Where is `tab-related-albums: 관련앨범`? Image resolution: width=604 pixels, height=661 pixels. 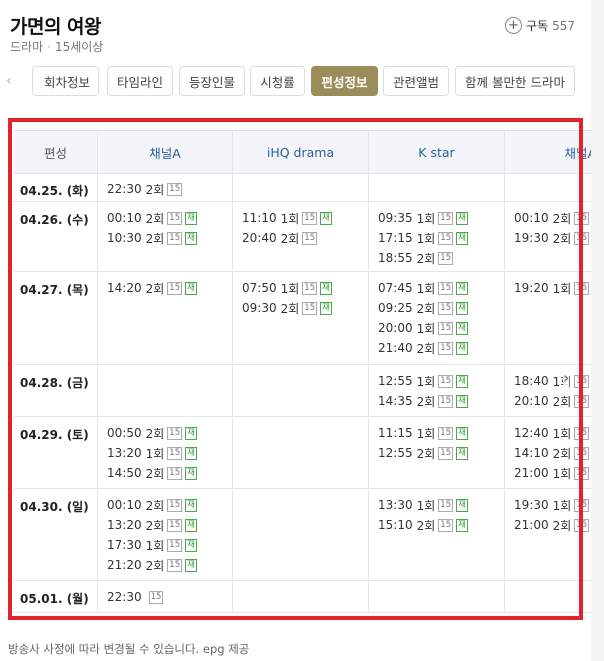 tab-related-albums: 관련앨범 is located at coordinates (416, 81).